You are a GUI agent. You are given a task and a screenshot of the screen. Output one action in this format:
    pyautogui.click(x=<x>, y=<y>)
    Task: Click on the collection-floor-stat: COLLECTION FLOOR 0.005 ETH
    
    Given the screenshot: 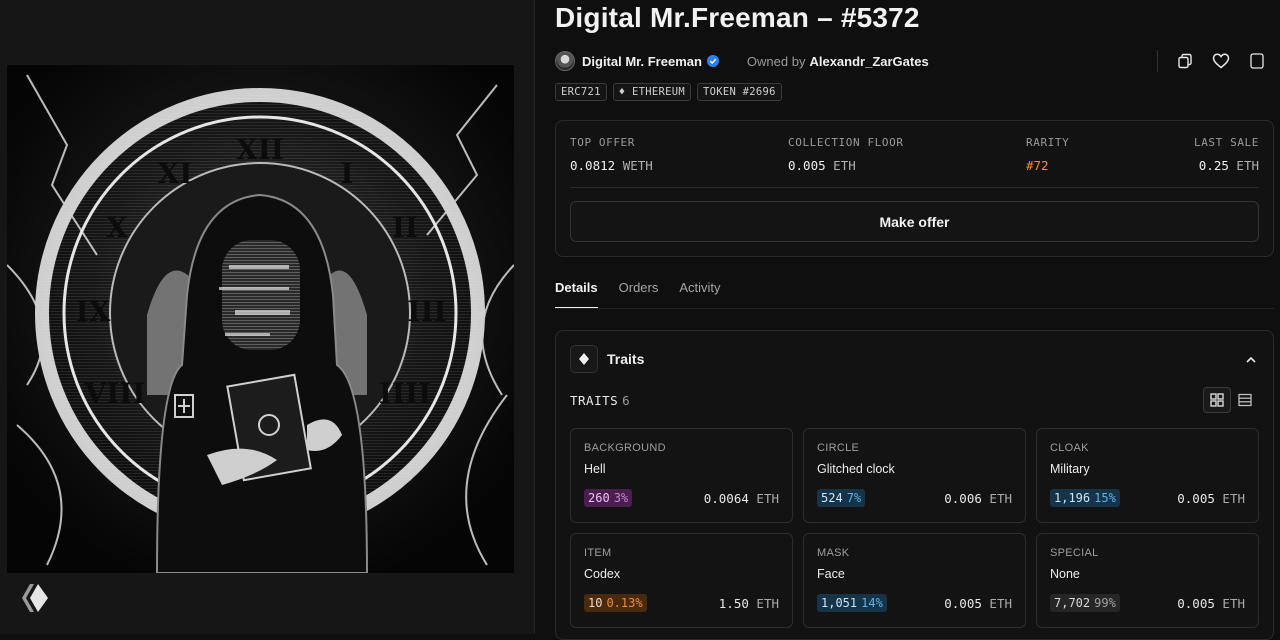 What is the action you would take?
    pyautogui.click(x=846, y=154)
    